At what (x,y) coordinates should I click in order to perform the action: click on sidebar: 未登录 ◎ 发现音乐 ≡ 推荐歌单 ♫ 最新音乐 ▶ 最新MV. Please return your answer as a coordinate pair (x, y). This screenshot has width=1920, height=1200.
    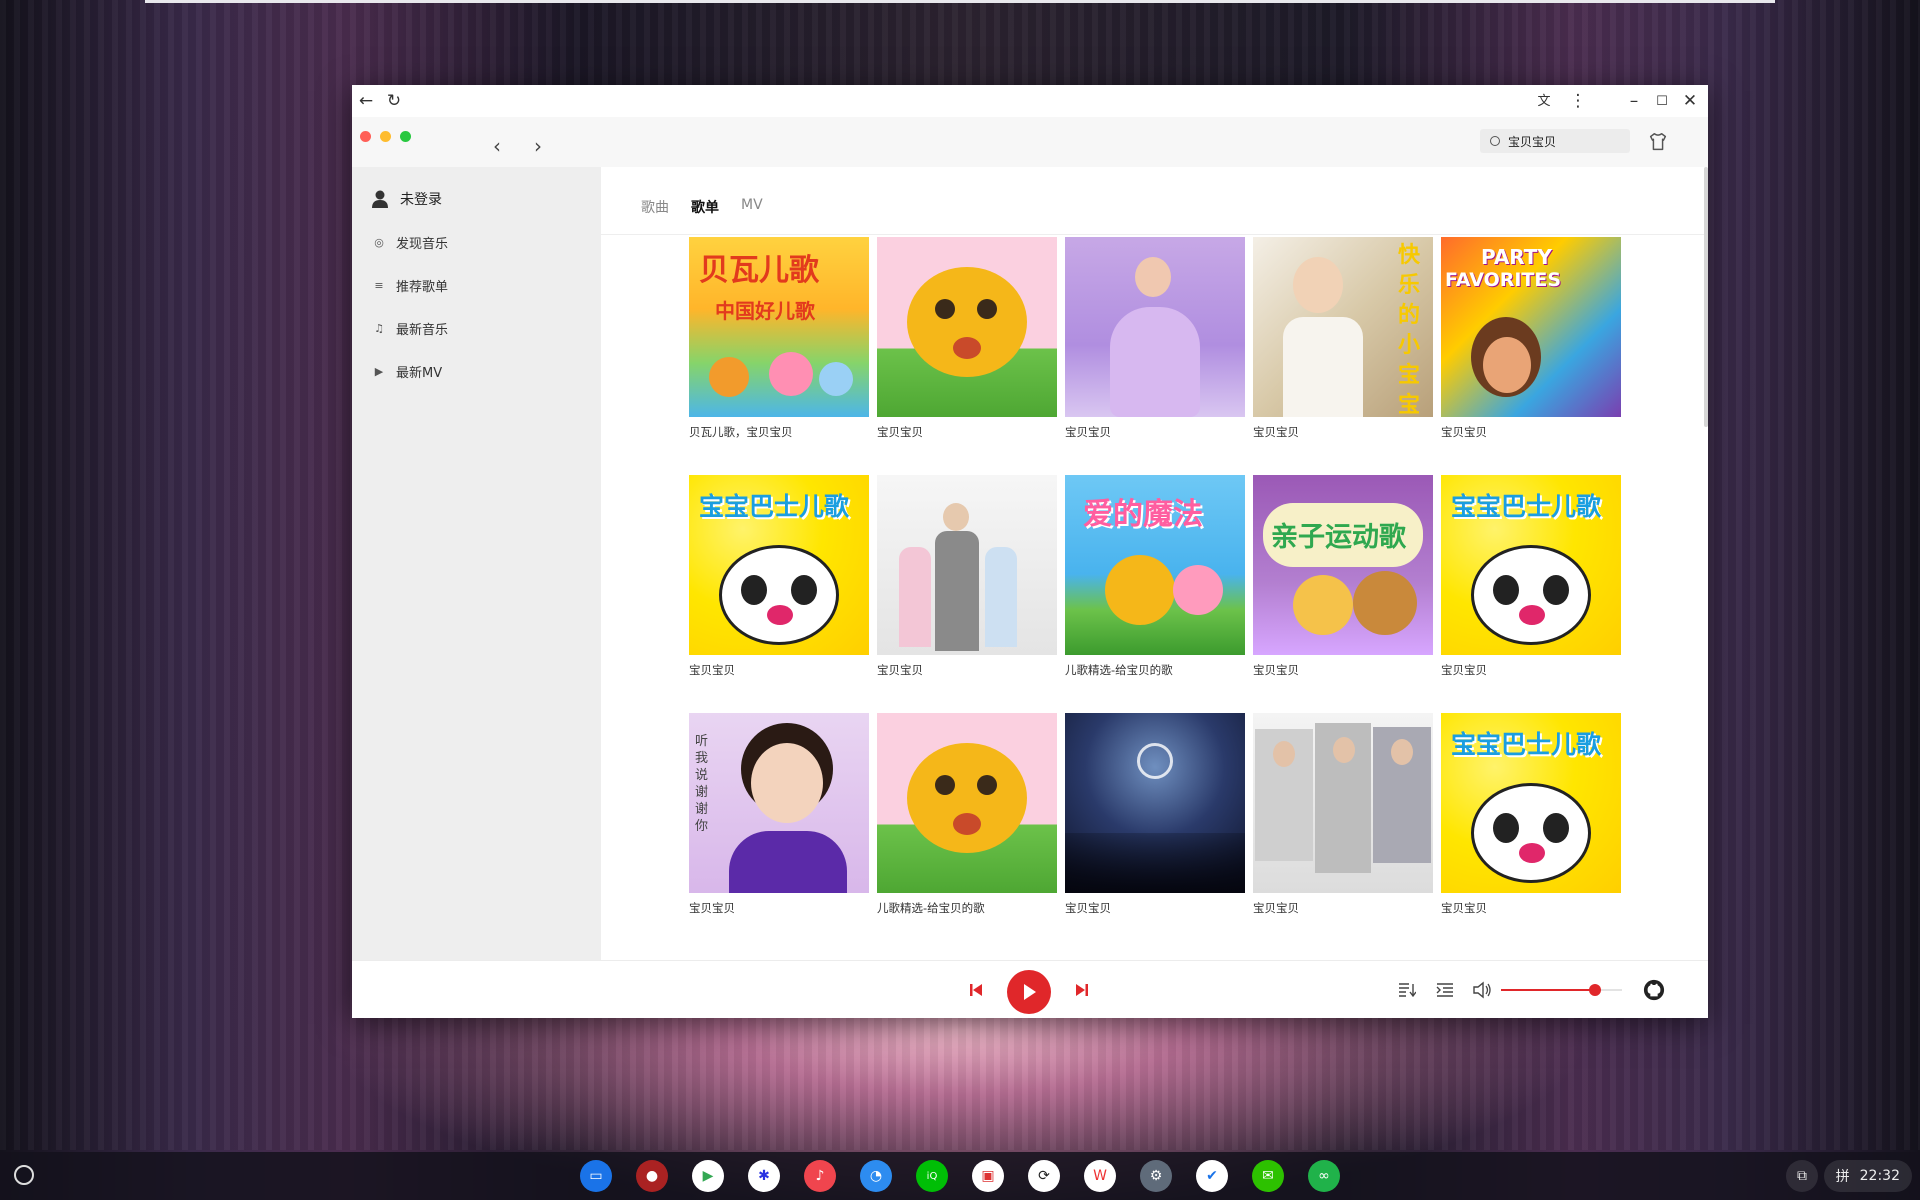
    Looking at the image, I should click on (476, 563).